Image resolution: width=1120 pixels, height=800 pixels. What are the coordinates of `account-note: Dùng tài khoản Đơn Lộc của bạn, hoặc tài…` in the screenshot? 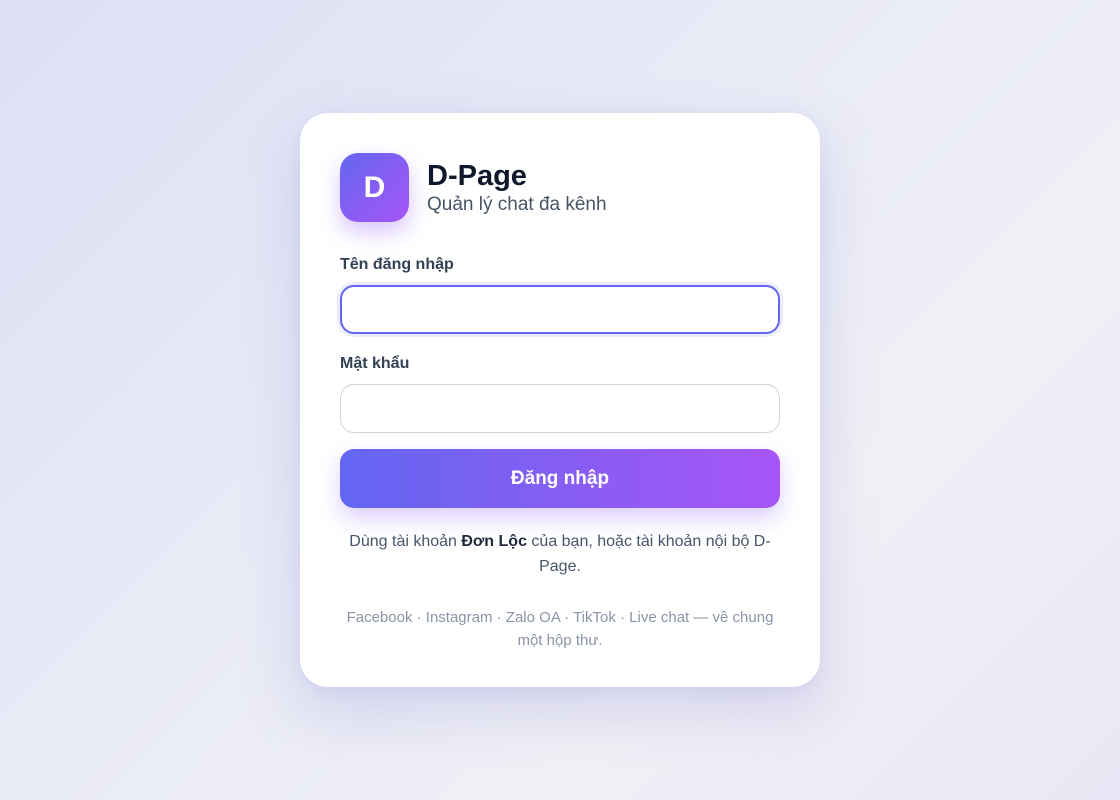 It's located at (560, 554).